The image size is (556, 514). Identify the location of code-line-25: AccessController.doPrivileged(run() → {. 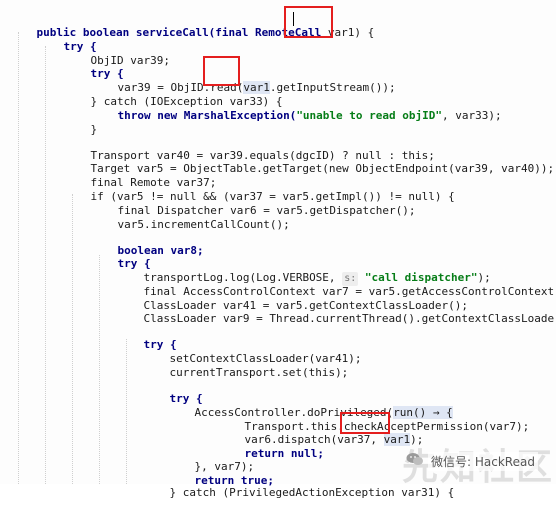
(310, 399).